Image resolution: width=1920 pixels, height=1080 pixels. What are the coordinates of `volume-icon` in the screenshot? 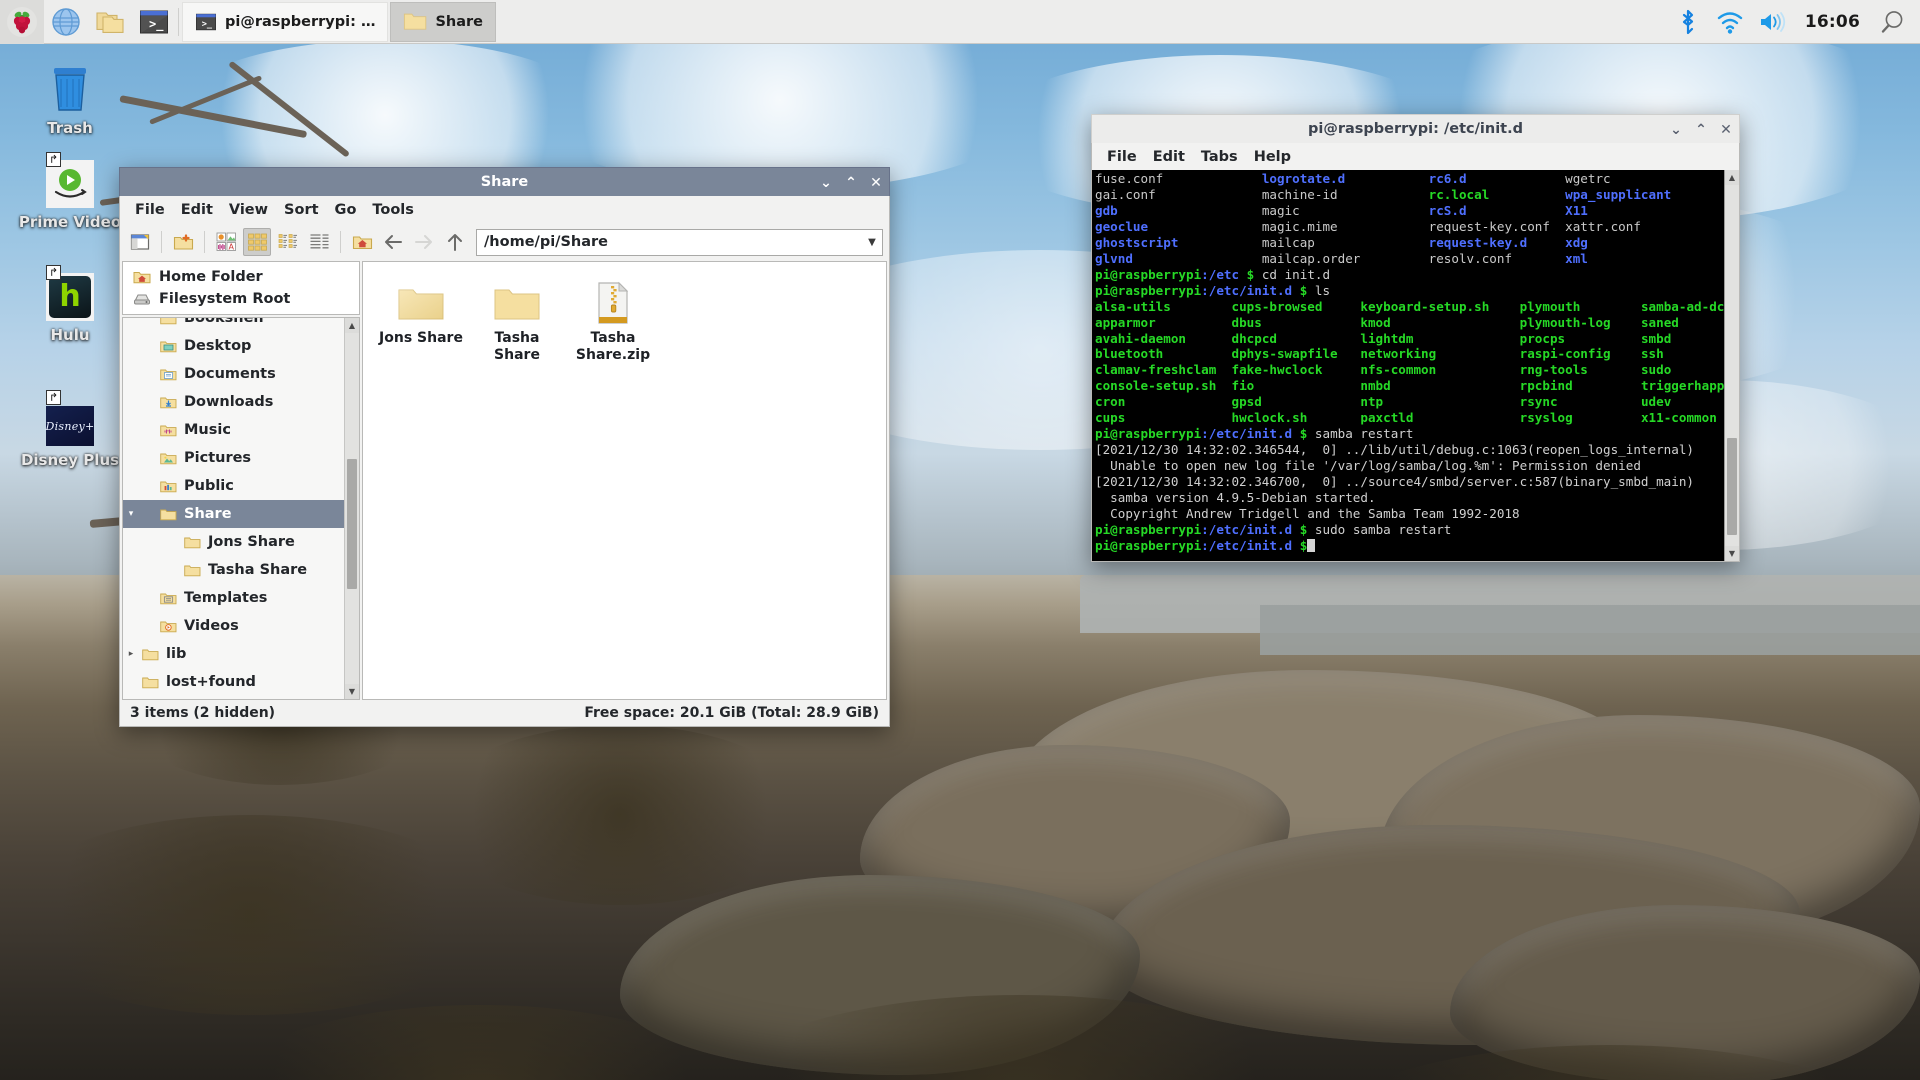 It's located at (1772, 22).